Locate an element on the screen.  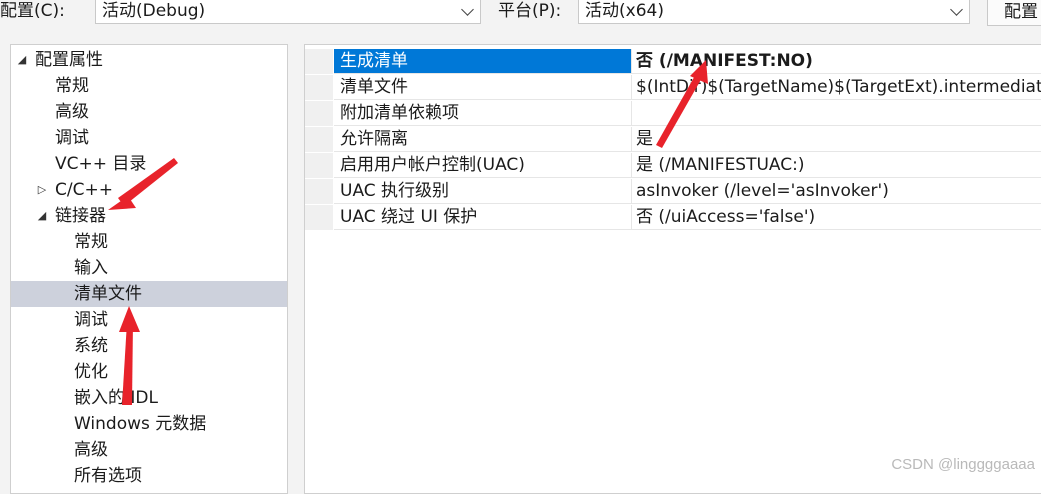
configuration-toolbar: 配置(C): 活动(Debug) 平台(P): 活动(x64) 配置 is located at coordinates (520, 15).